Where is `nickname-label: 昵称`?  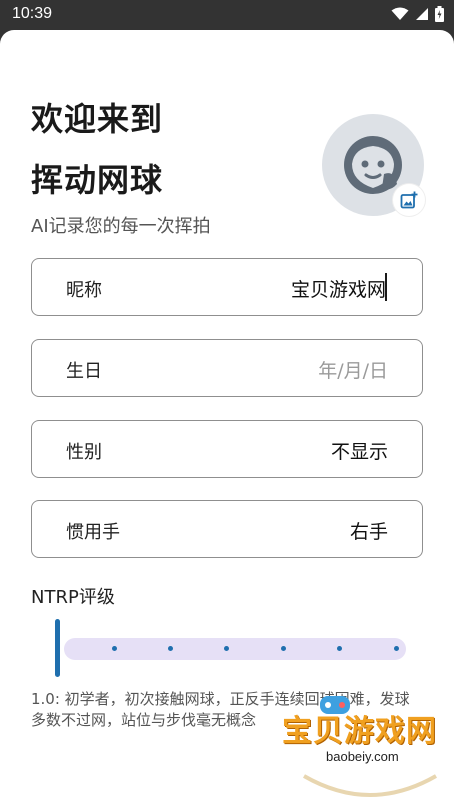 nickname-label: 昵称 is located at coordinates (84, 290).